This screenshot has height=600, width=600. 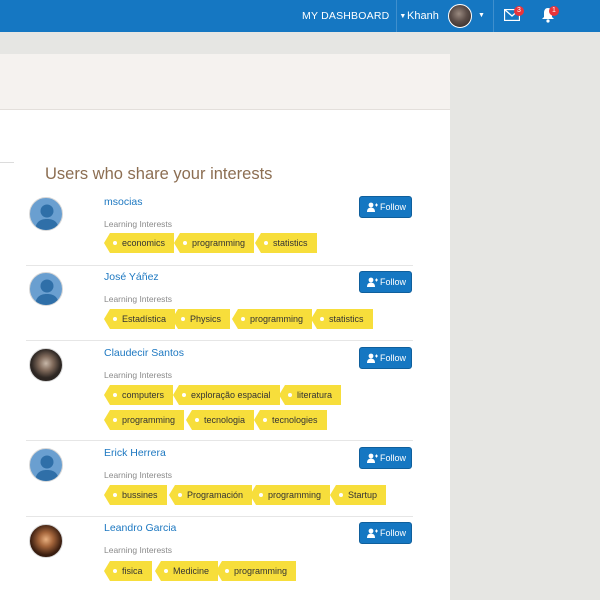 I want to click on interest-tag: economics, so click(x=139, y=243).